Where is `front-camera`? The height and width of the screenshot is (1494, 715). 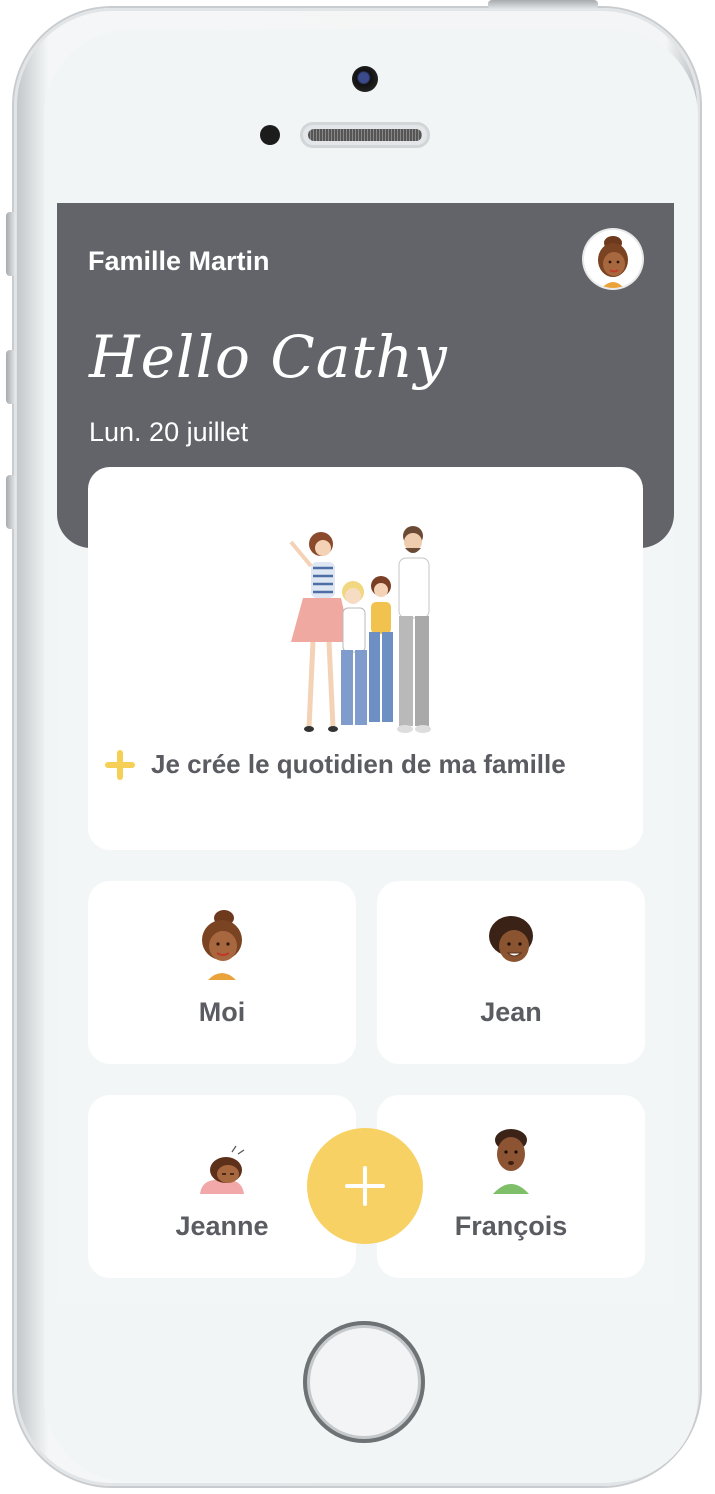
front-camera is located at coordinates (365, 79).